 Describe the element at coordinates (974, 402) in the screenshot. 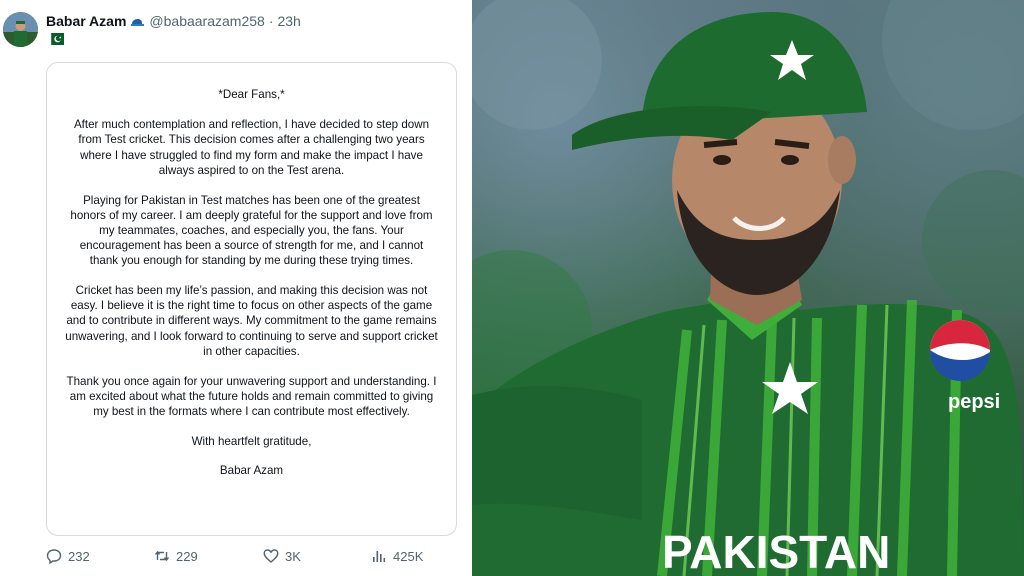

I see `sponsor-text: pepsi` at that location.